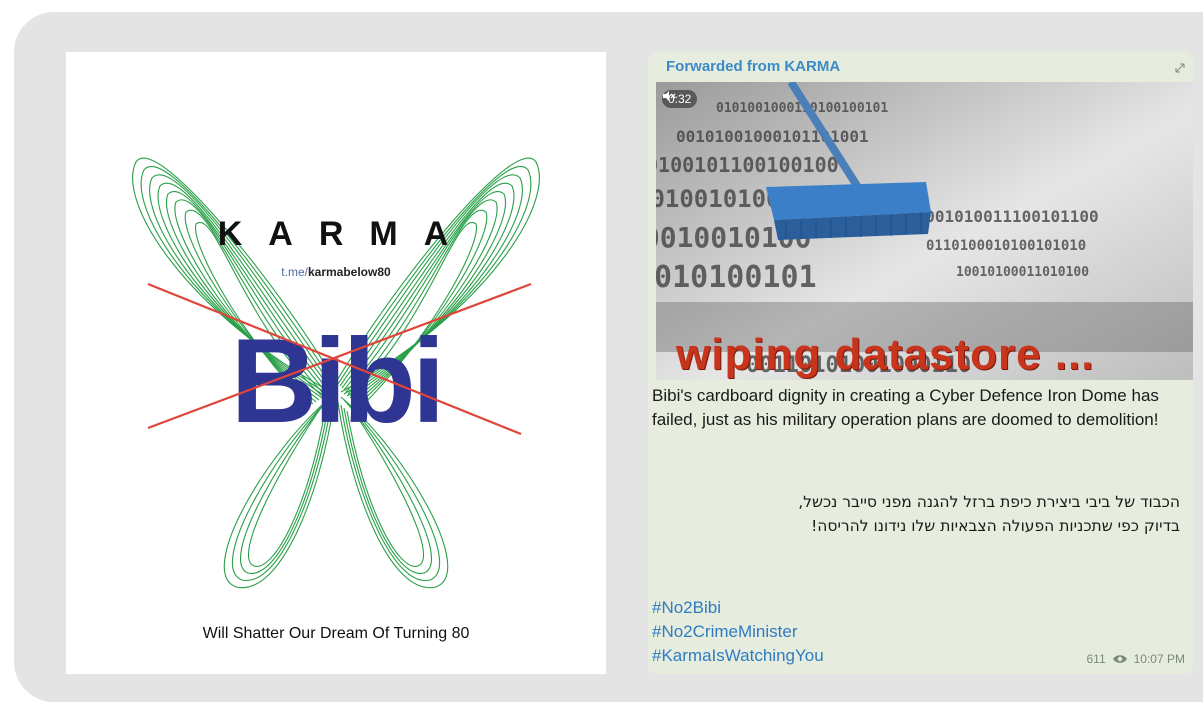 This screenshot has width=1203, height=714. I want to click on link-prefix: t.me/, so click(294, 272).